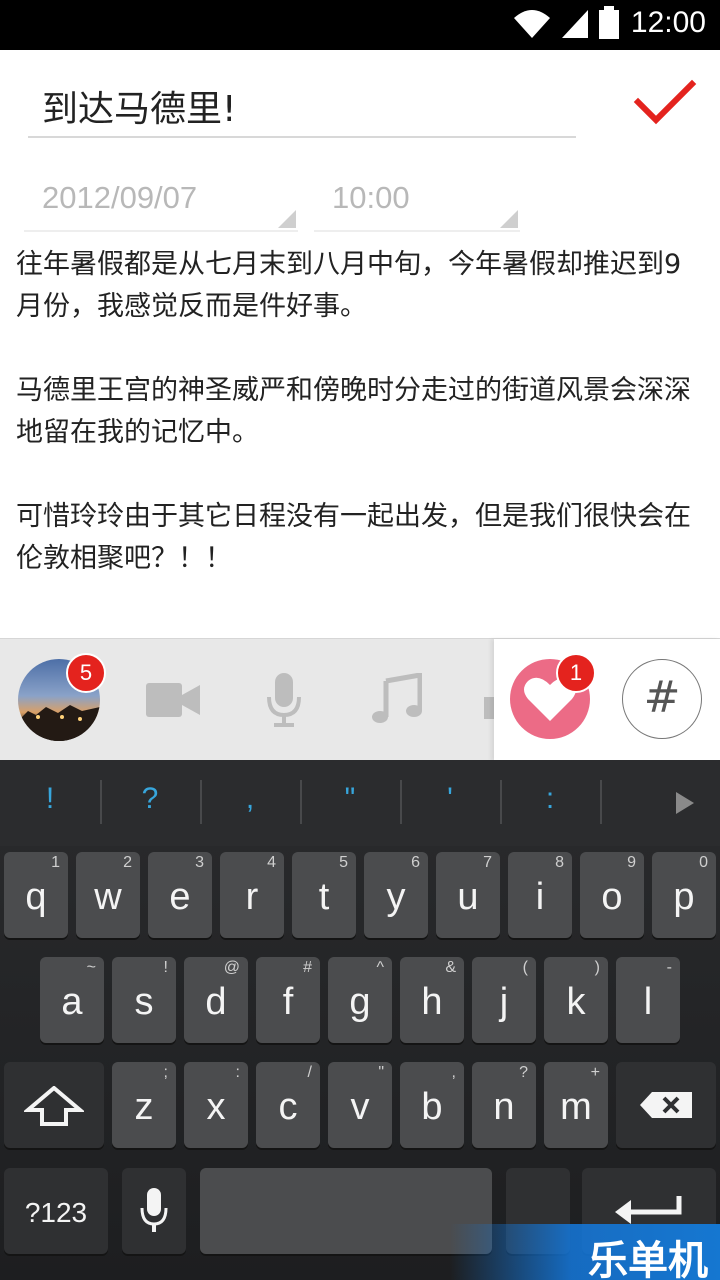  I want to click on battery-icon, so click(609, 22).